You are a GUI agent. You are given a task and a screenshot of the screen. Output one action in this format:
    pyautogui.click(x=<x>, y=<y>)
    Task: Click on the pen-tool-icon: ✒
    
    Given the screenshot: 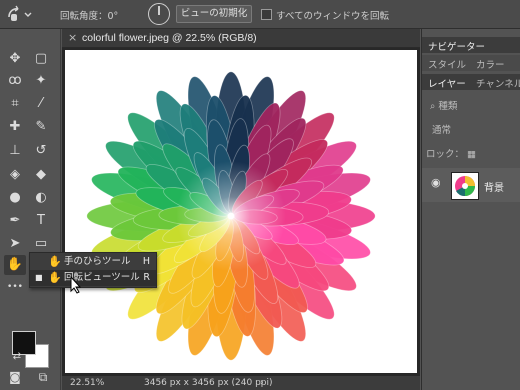 What is the action you would take?
    pyautogui.click(x=15, y=221)
    